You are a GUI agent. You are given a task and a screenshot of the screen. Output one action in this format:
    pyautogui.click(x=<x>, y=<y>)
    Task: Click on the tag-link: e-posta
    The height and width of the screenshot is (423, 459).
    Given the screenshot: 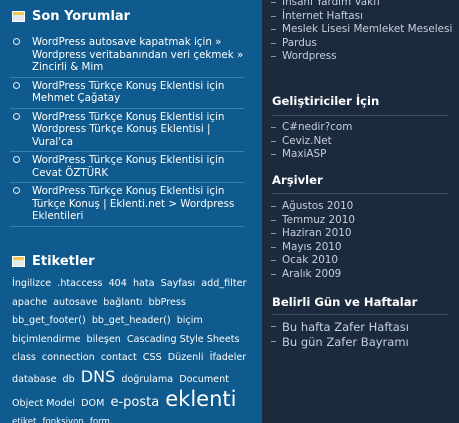 What is the action you would take?
    pyautogui.click(x=134, y=402)
    